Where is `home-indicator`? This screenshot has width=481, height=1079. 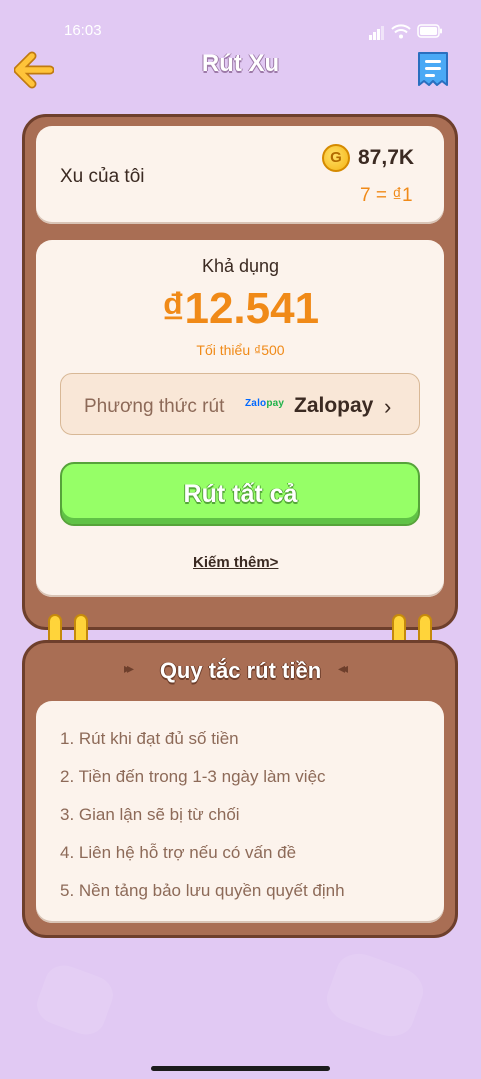 home-indicator is located at coordinates (240, 1068).